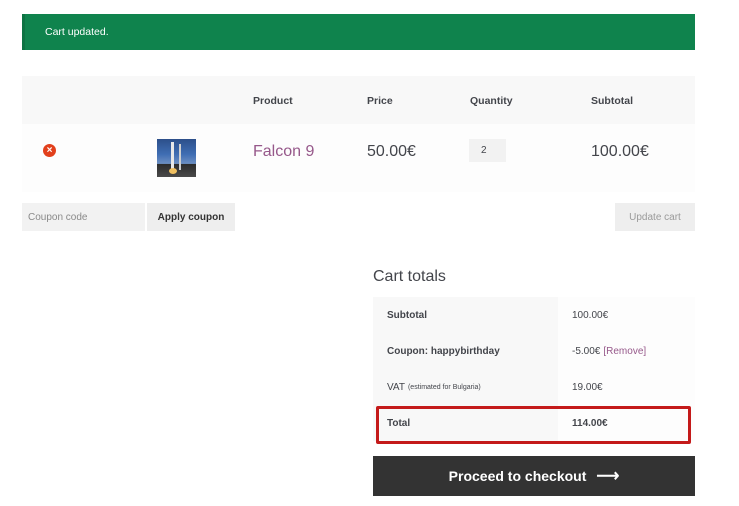 The image size is (739, 506). Describe the element at coordinates (173, 171) in the screenshot. I see `flame-graphic` at that location.